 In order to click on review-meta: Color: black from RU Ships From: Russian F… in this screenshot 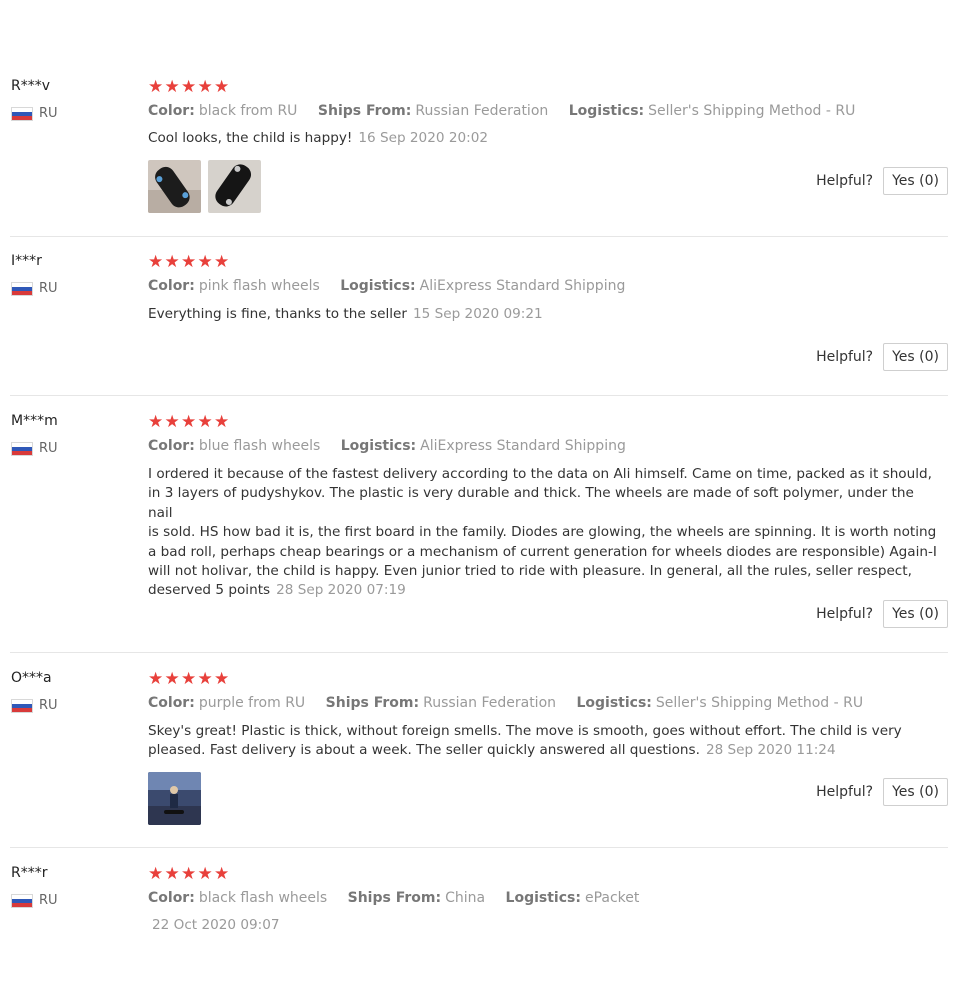, I will do `click(502, 111)`.